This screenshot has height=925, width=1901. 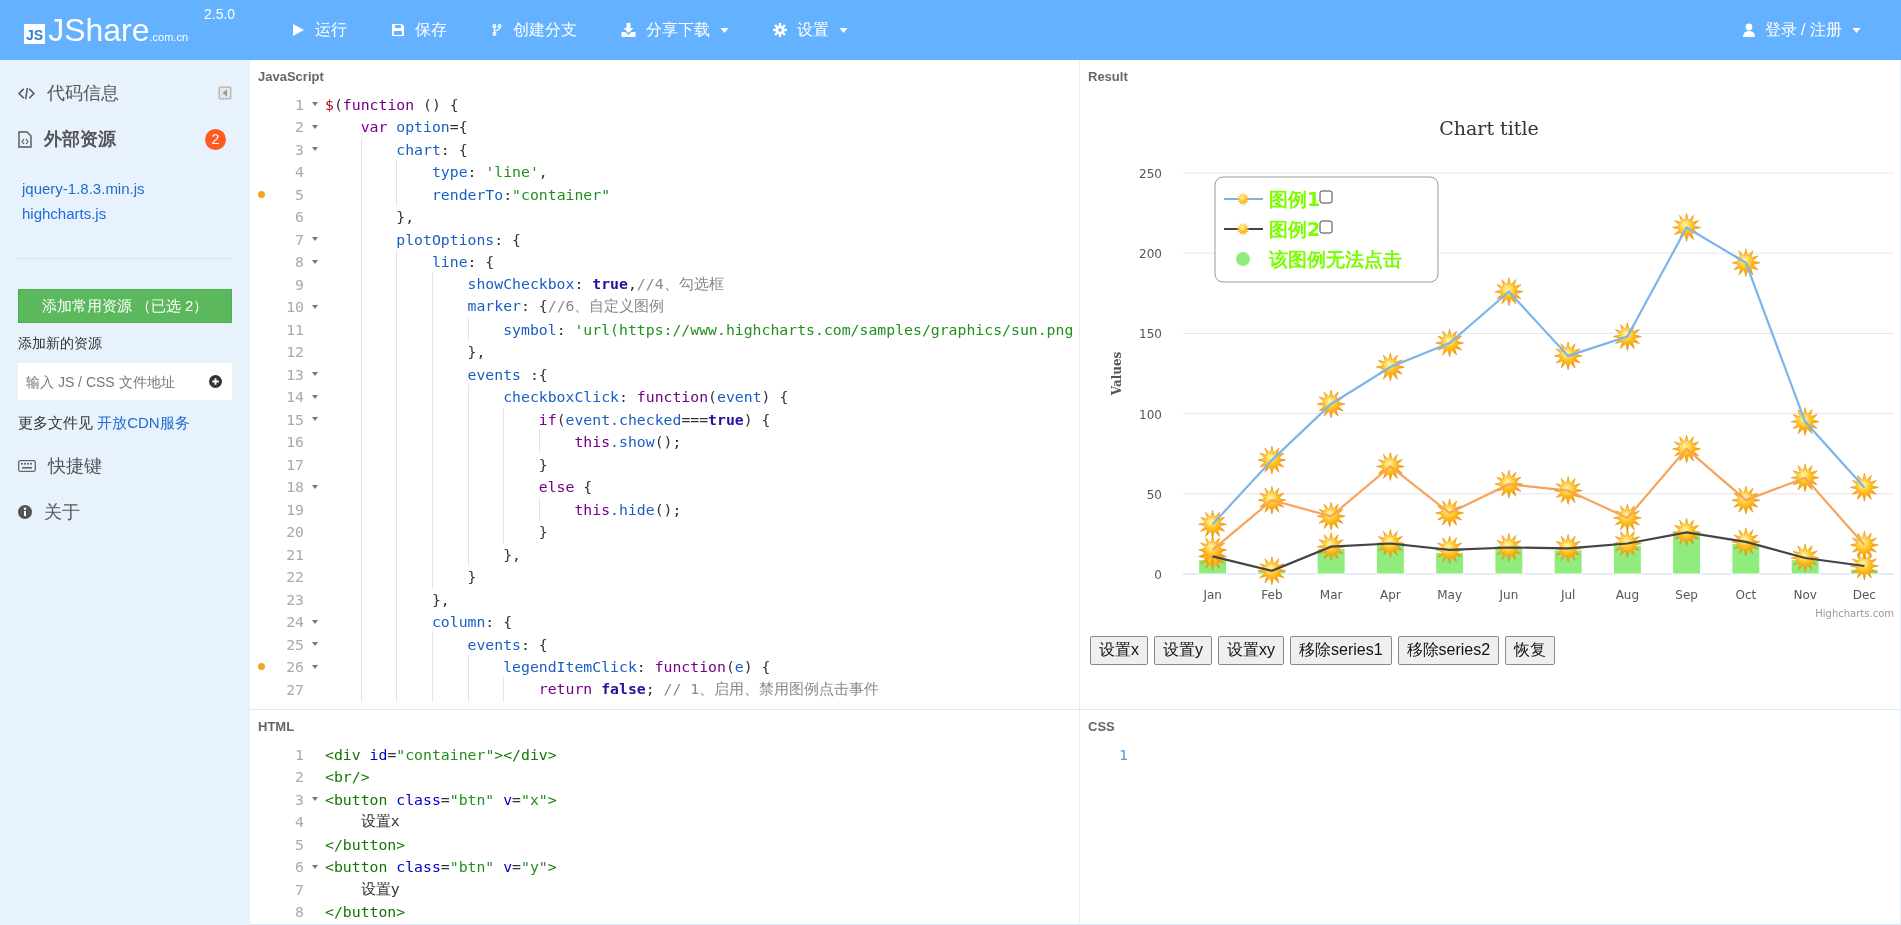 What do you see at coordinates (436, 374) in the screenshot?
I see `code-line: events :{` at bounding box center [436, 374].